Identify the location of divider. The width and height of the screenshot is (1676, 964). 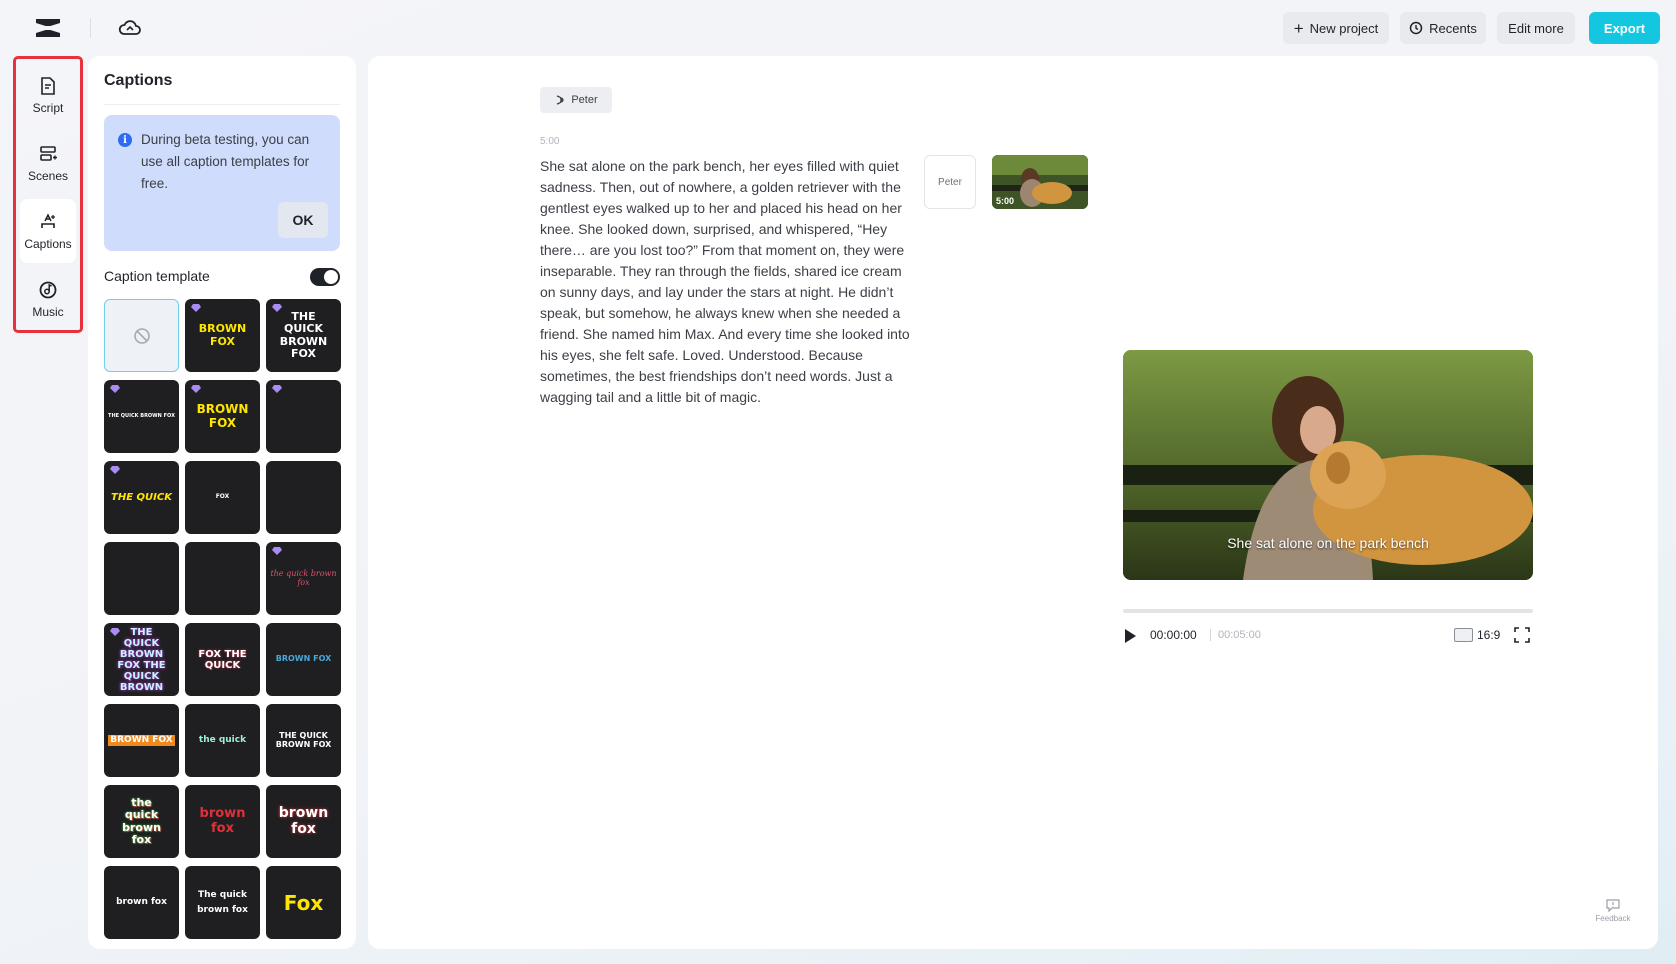
(222, 104).